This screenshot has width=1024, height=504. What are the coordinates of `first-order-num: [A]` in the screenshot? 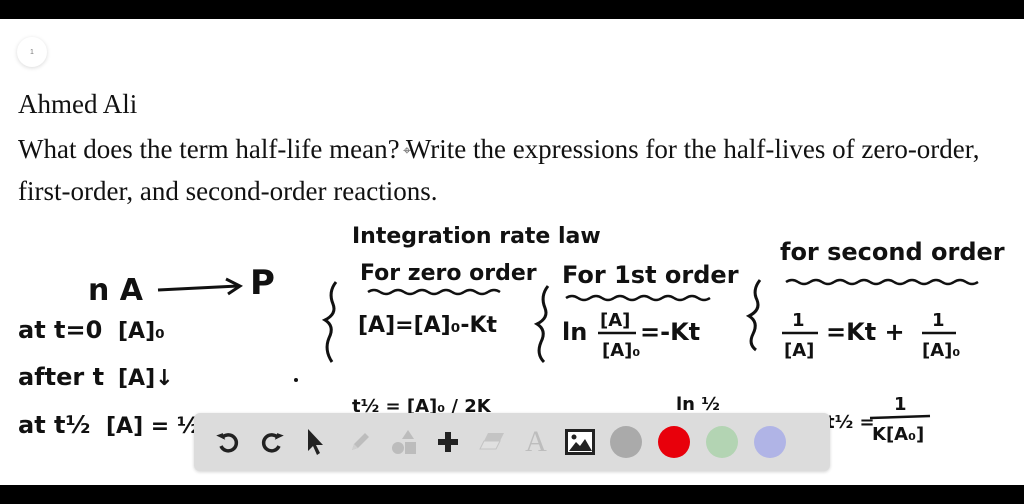 It's located at (615, 320).